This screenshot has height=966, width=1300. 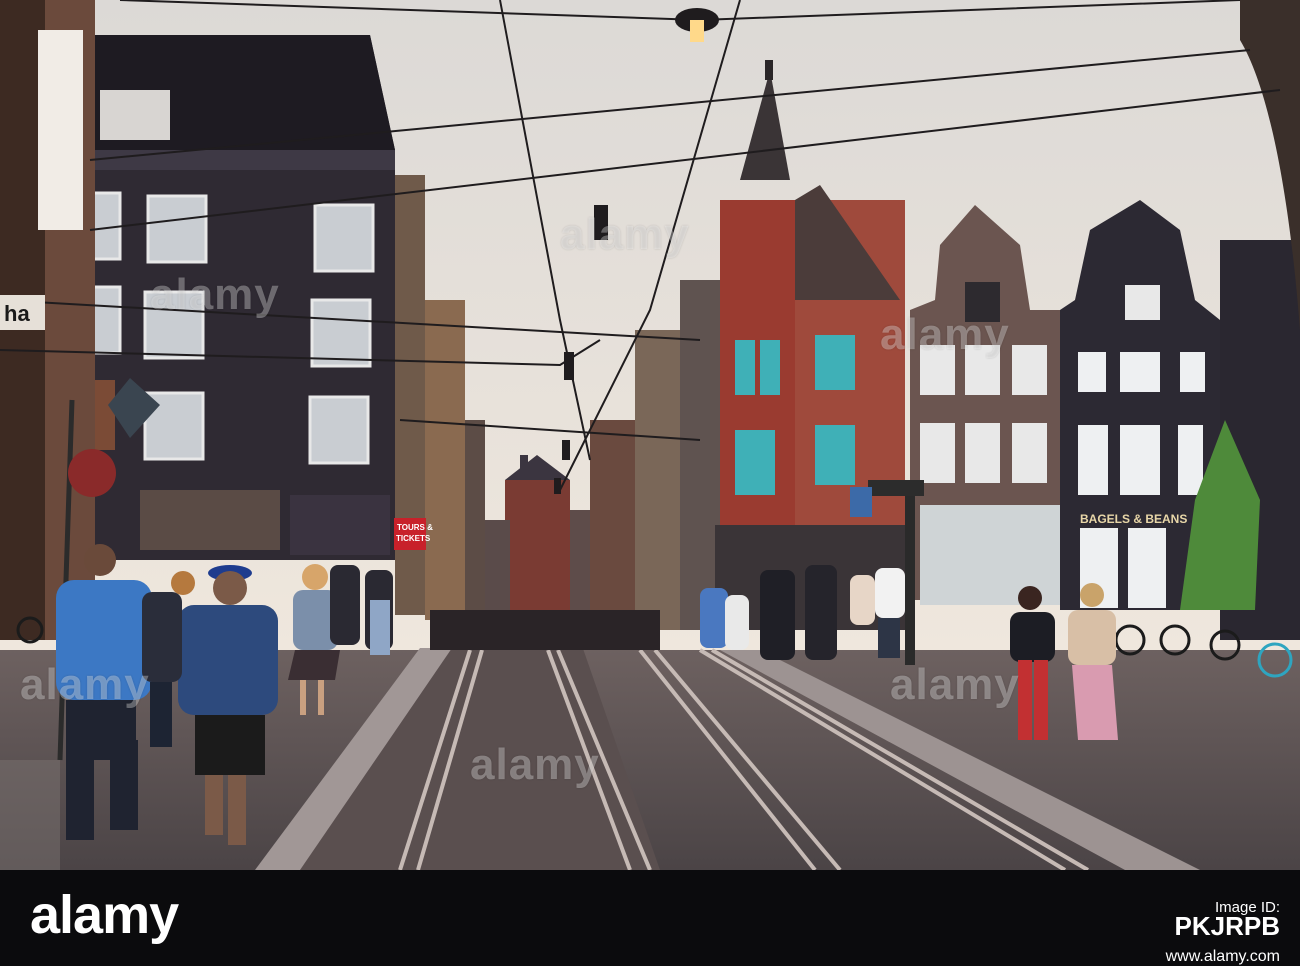 I want to click on distant-crowd, so click(x=545, y=630).